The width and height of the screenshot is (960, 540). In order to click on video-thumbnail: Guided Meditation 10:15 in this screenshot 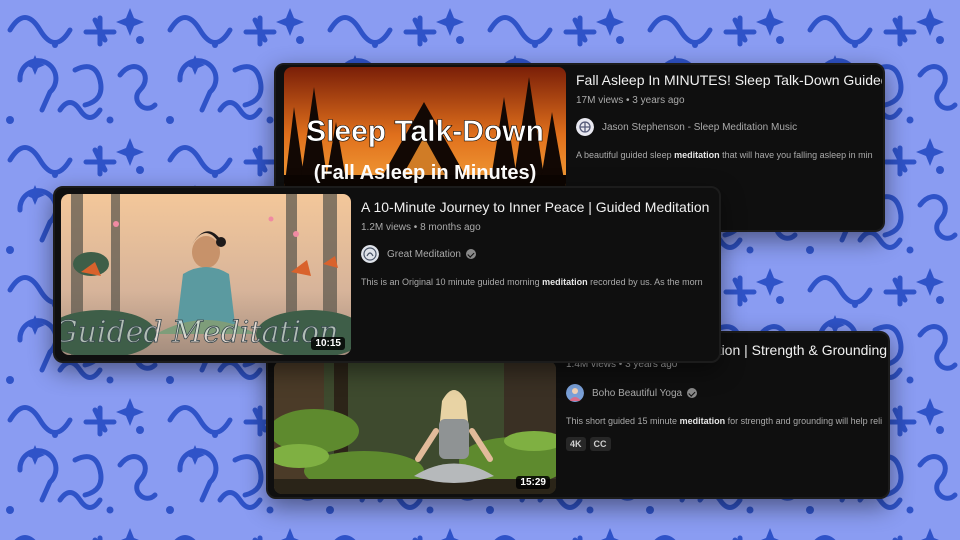, I will do `click(206, 274)`.